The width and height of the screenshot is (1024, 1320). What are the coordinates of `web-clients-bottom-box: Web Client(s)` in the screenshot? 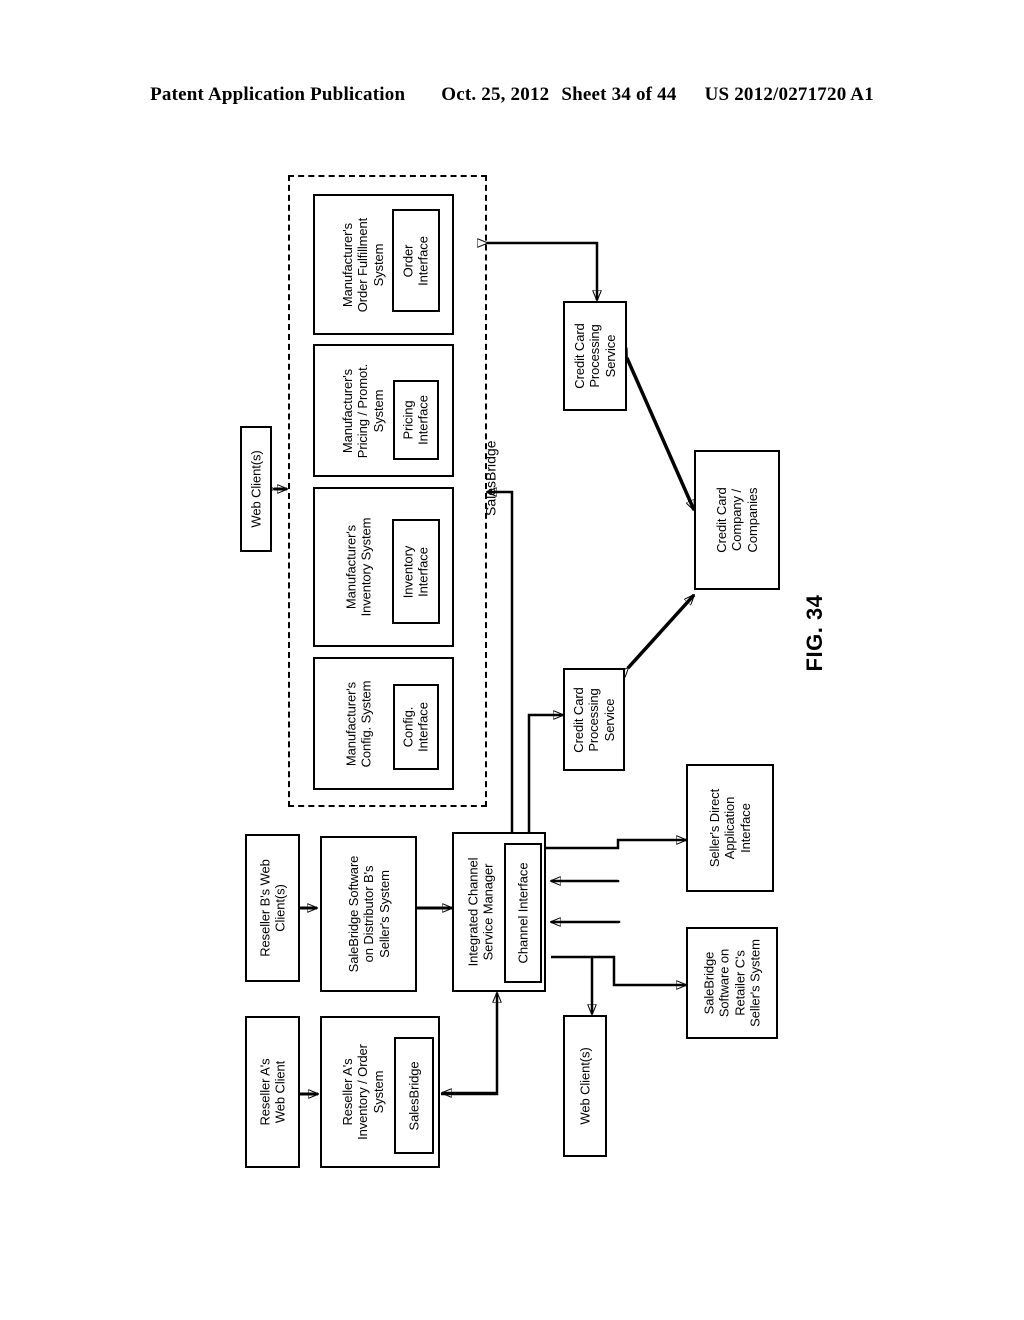 It's located at (585, 1086).